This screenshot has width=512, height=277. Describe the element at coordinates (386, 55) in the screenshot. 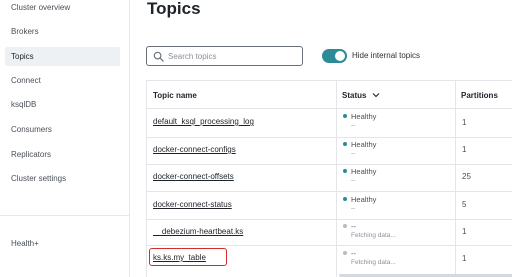

I see `hide-internal-label: Hide internal topics` at that location.